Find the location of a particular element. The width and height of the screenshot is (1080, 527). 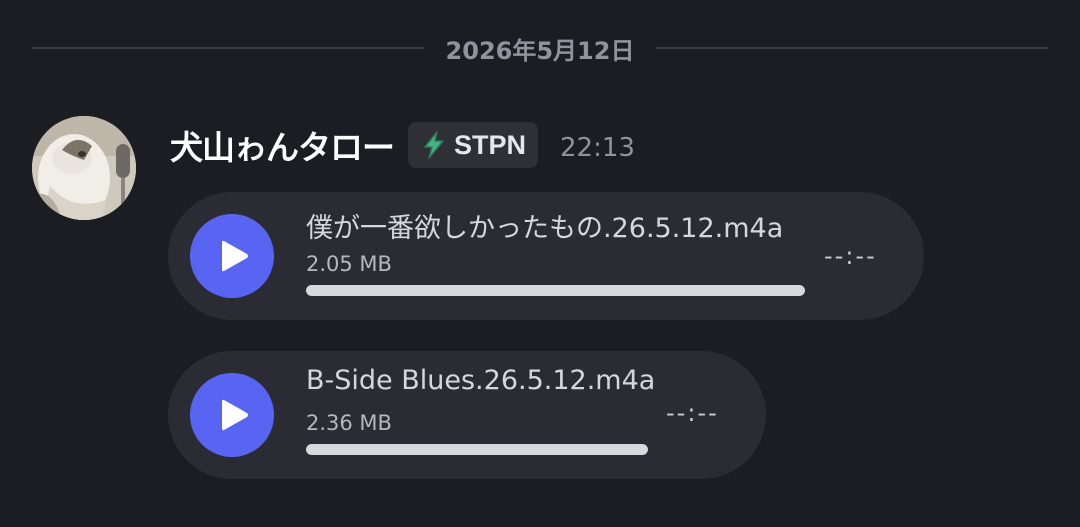

attachment-filesize: 2.36 MB is located at coordinates (349, 423).